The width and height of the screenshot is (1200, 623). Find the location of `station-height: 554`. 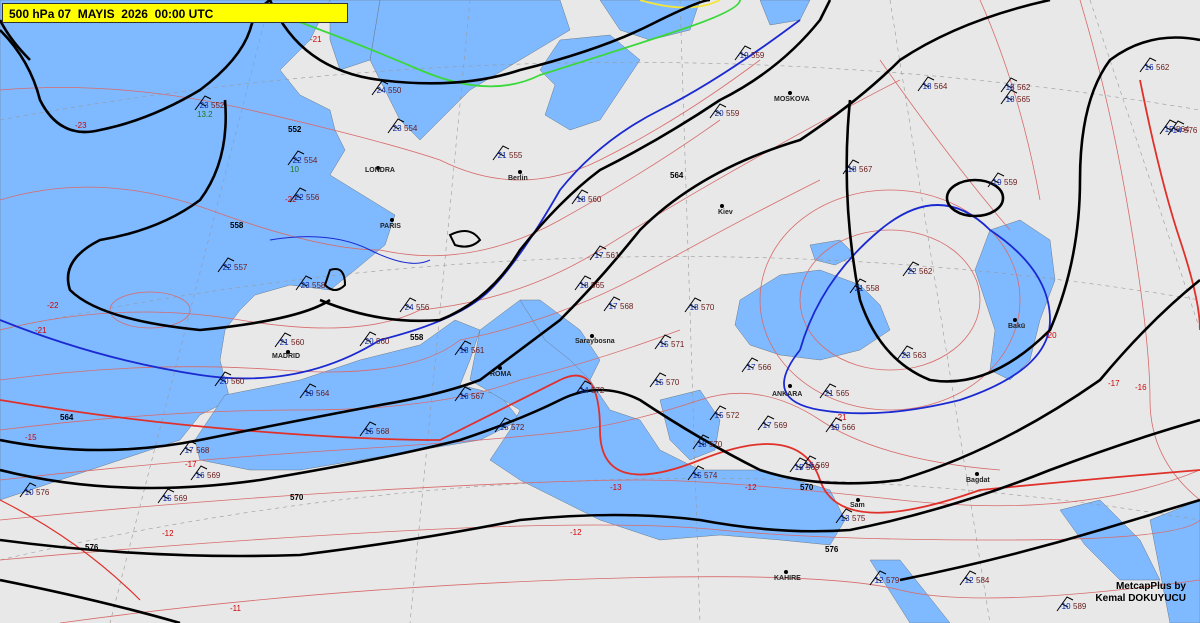

station-height: 554 is located at coordinates (411, 128).